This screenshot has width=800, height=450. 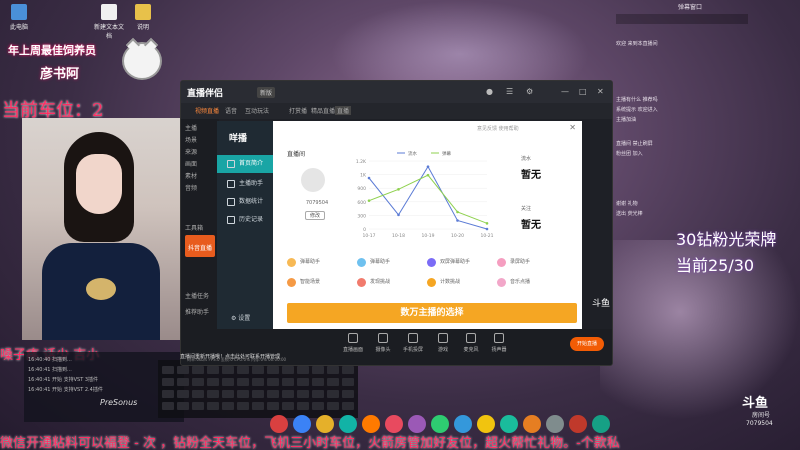 I want to click on sidebar-item: 画面, so click(x=200, y=163).